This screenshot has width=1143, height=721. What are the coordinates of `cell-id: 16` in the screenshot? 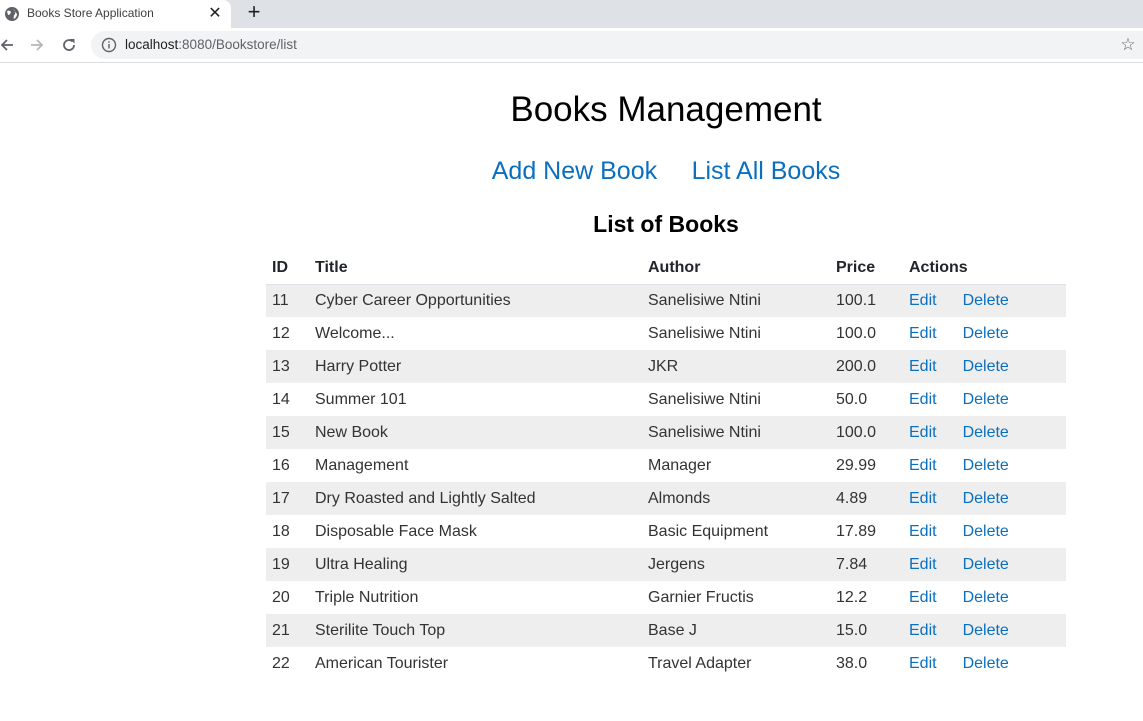 It's located at (281, 465).